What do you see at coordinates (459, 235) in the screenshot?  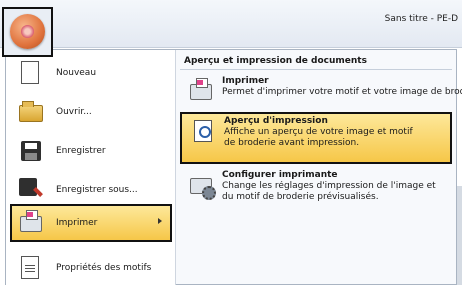 I see `scrollbar` at bounding box center [459, 235].